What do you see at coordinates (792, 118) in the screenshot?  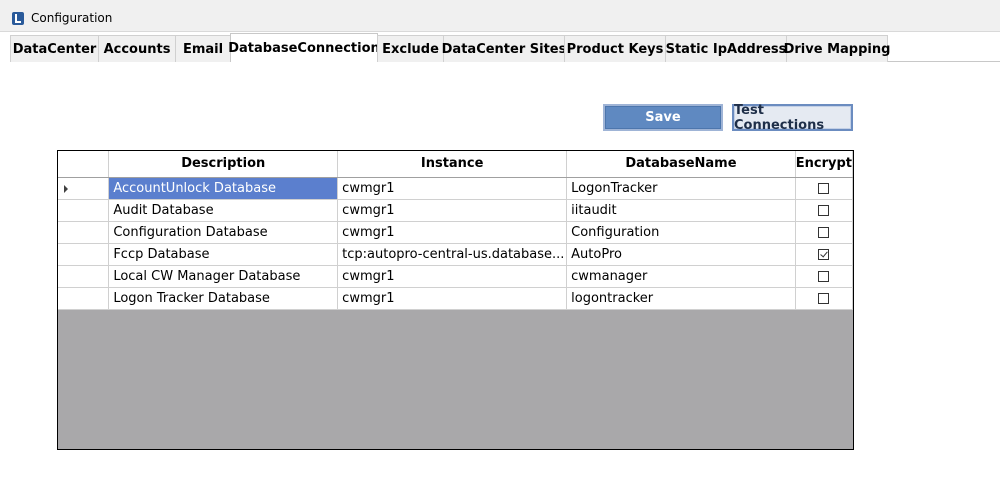 I see `test-connections-button: Test Connections` at bounding box center [792, 118].